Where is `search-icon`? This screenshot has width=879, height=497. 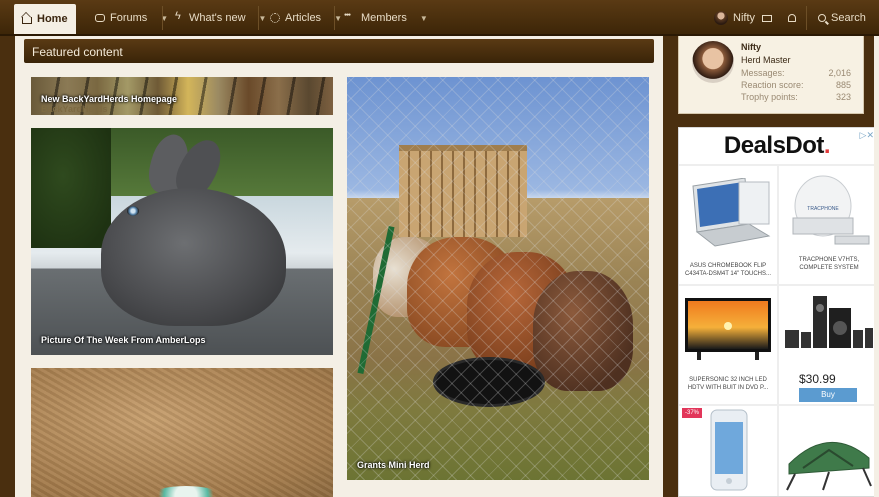 search-icon is located at coordinates (822, 18).